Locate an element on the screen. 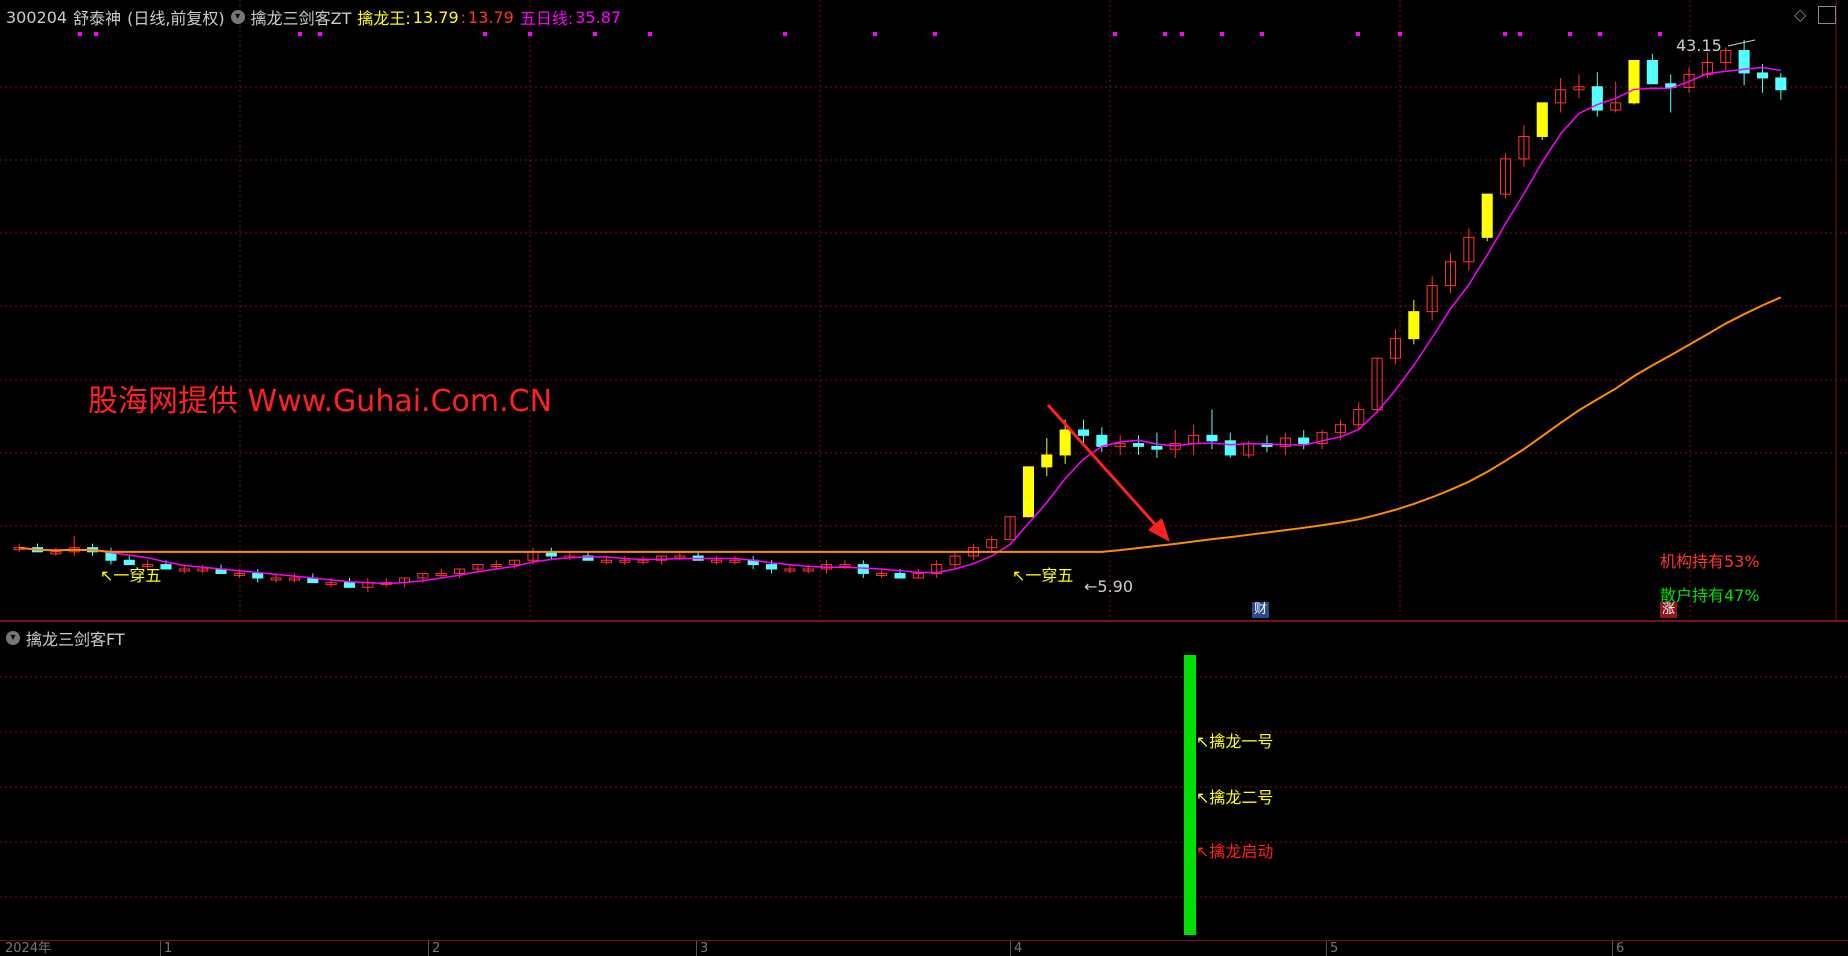  tick-year: 2024年 is located at coordinates (28, 948).